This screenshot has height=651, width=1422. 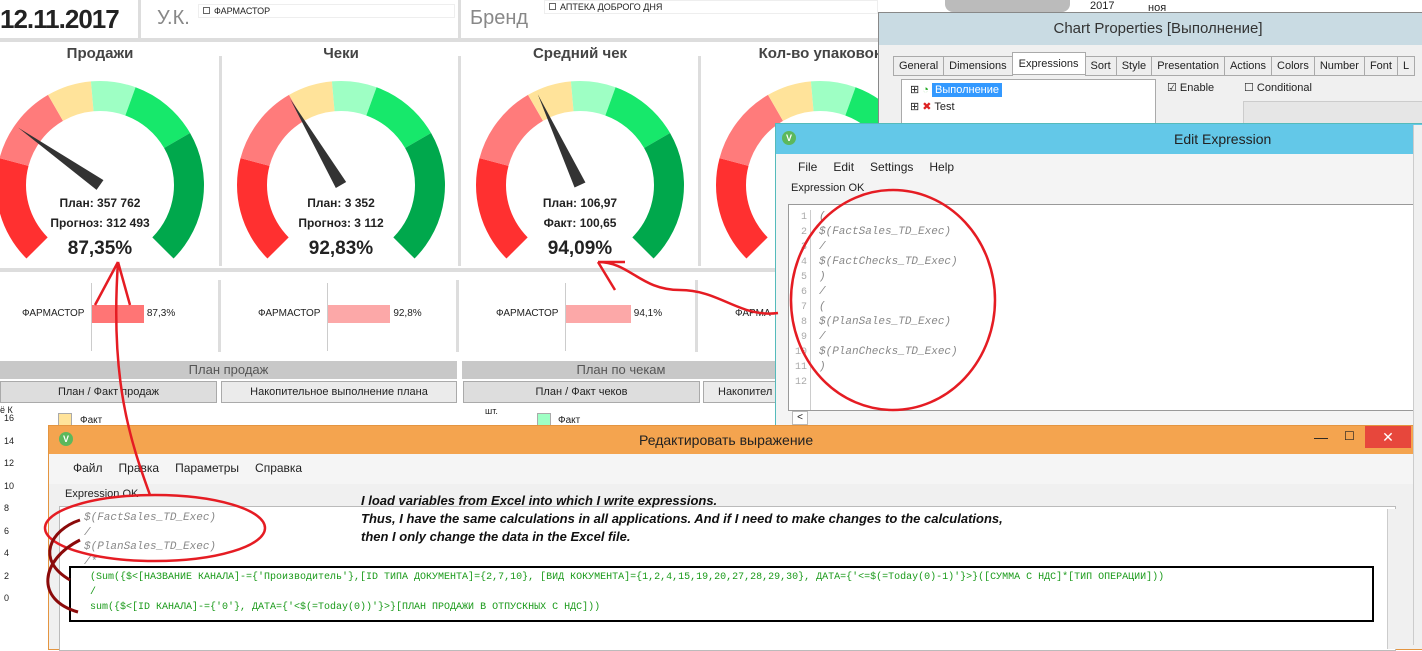 I want to click on tree-label: Test, so click(x=944, y=107).